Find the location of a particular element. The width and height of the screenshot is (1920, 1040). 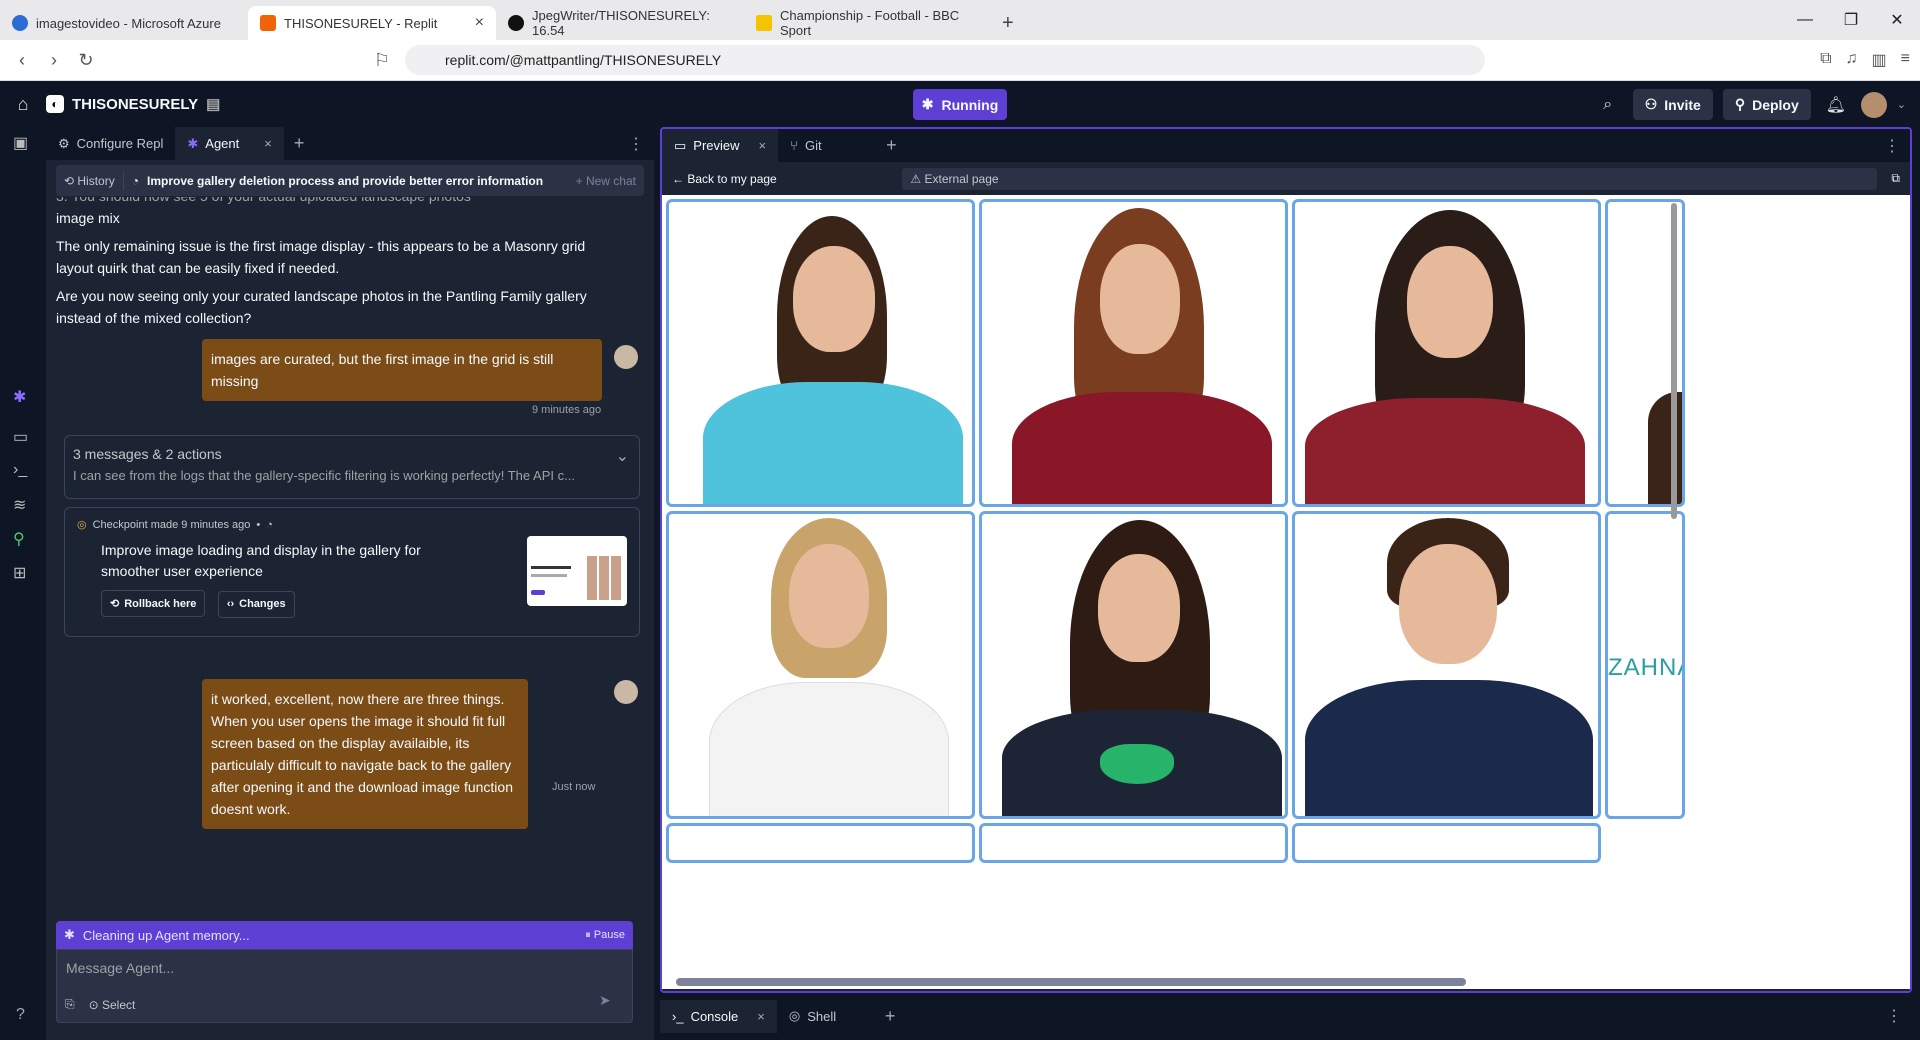

home-icon: ⌂ is located at coordinates (23, 104).